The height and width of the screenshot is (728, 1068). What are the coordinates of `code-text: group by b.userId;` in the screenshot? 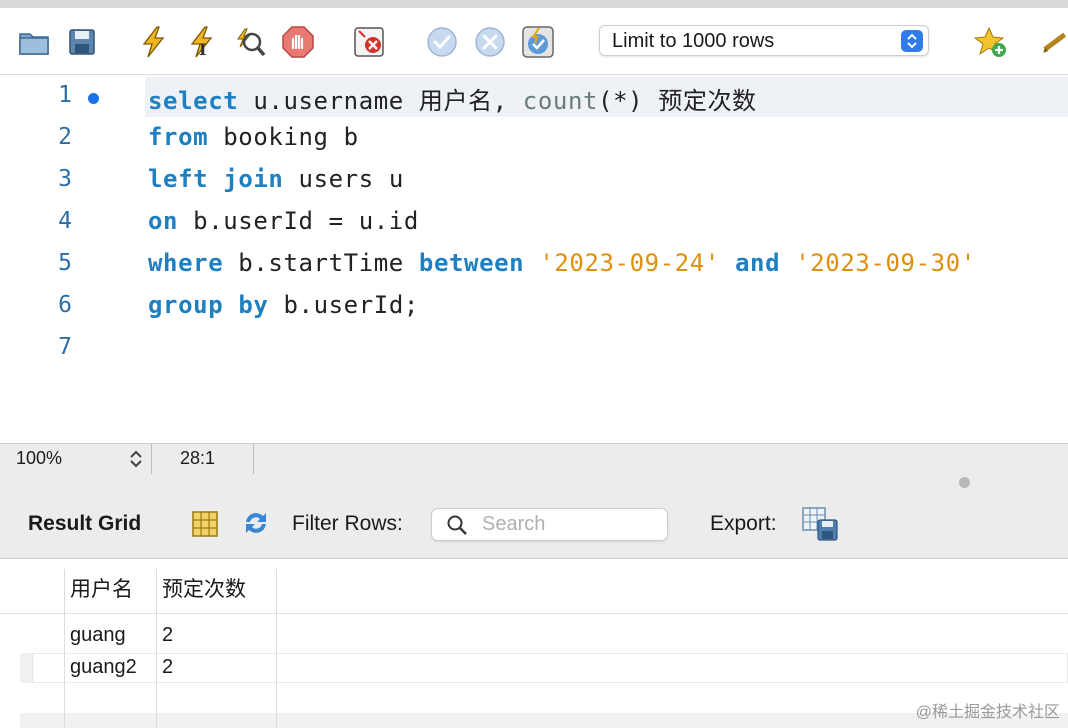 It's located at (283, 305).